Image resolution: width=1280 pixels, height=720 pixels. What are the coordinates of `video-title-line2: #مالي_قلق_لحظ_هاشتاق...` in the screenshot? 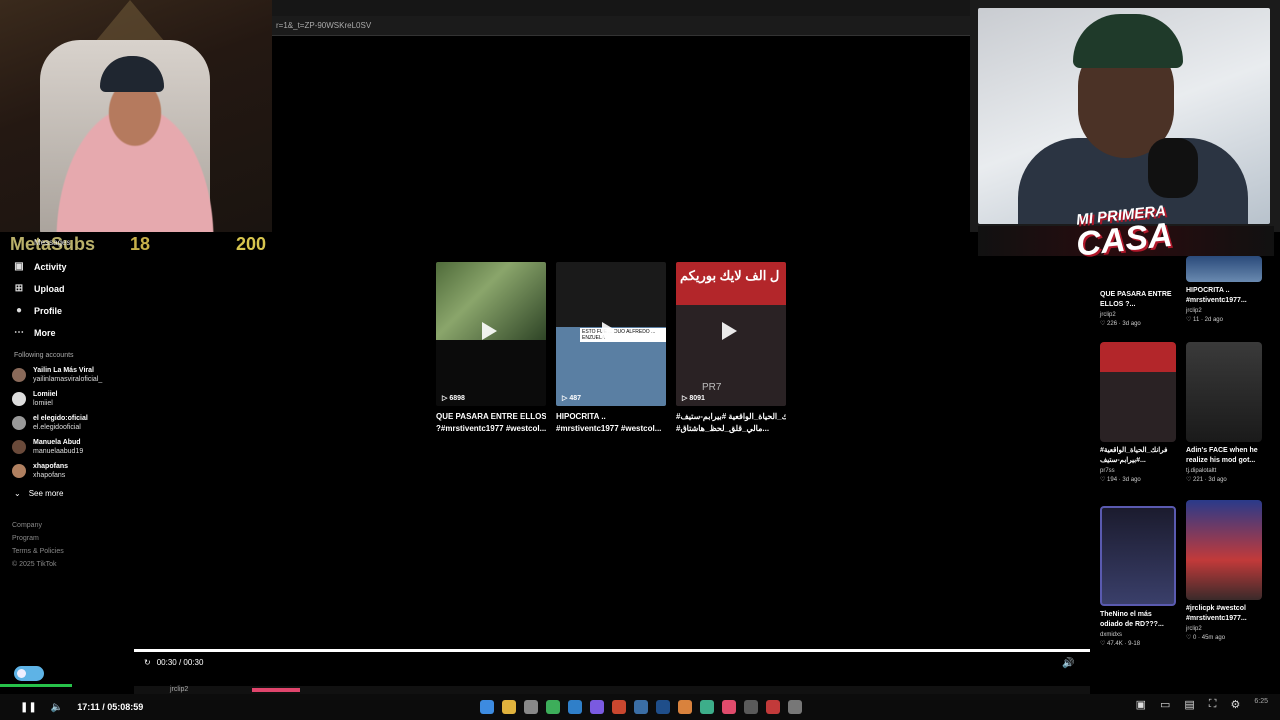 It's located at (731, 429).